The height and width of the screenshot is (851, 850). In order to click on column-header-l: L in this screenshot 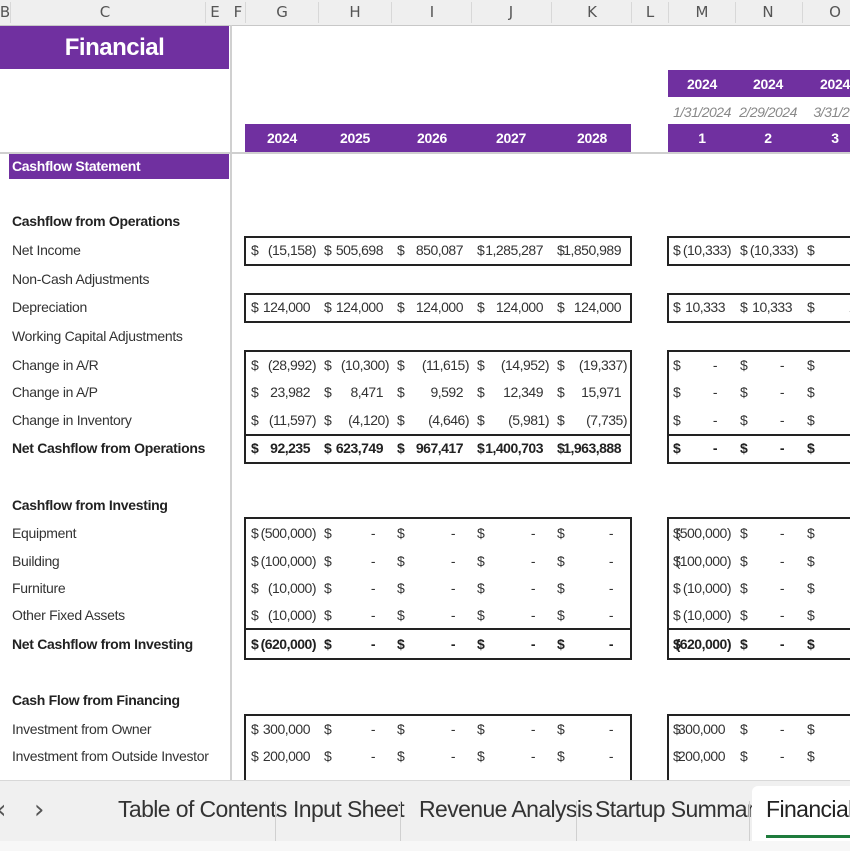, I will do `click(650, 12)`.